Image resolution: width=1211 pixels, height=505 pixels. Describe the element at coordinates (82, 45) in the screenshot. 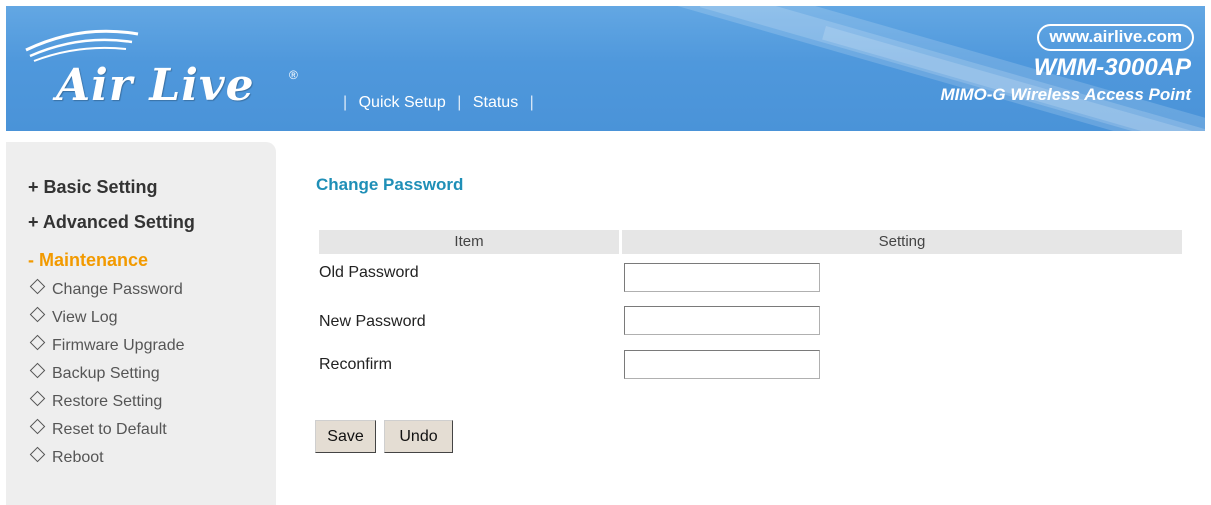

I see `wireless-arcs-icon` at that location.